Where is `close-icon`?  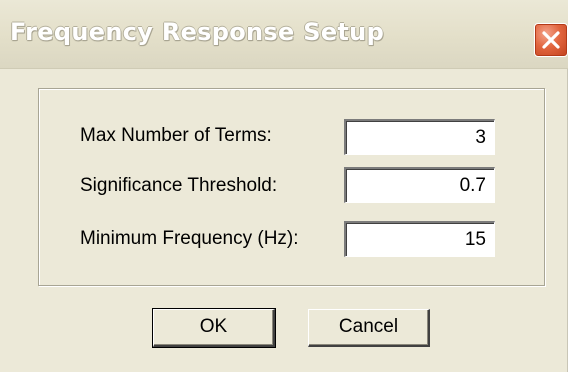
close-icon is located at coordinates (551, 40).